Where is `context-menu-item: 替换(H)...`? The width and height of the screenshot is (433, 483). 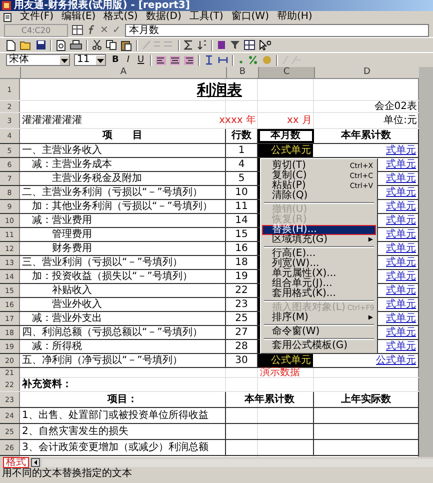
context-menu-item: 替换(H)... is located at coordinates (319, 230).